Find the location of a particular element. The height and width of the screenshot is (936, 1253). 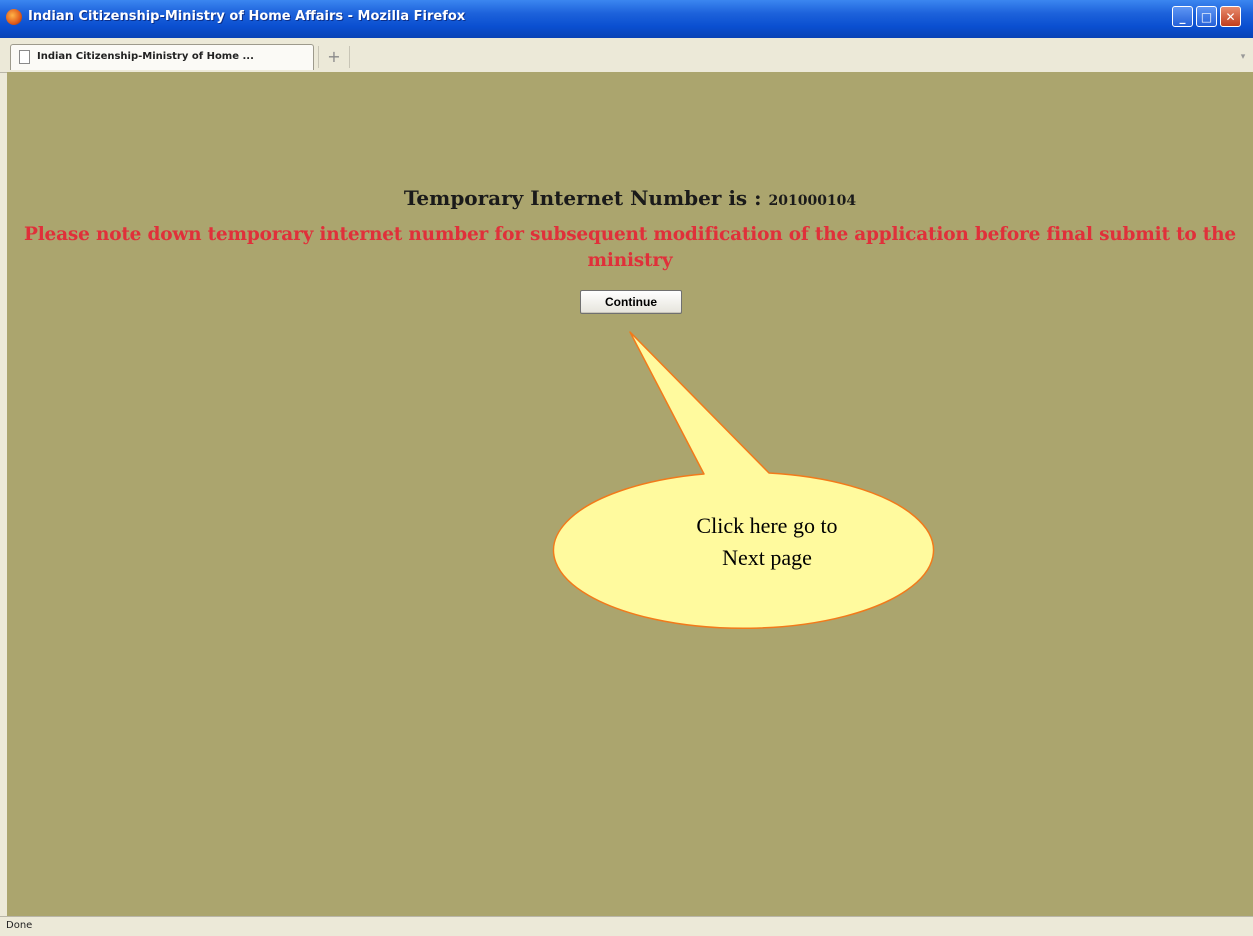

minimize-button: _ is located at coordinates (1182, 16).